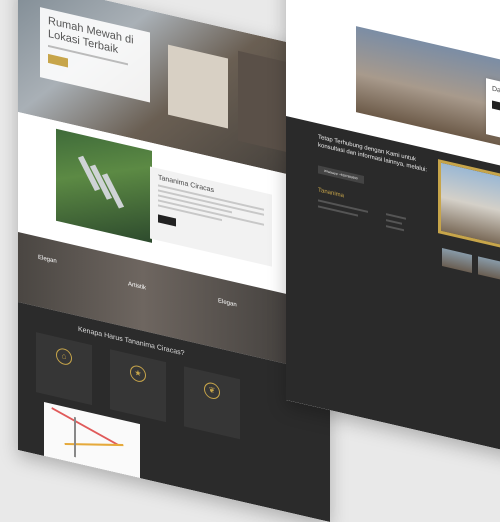 The image size is (500, 522). What do you see at coordinates (64, 356) in the screenshot?
I see `house-icon: ⌂` at bounding box center [64, 356].